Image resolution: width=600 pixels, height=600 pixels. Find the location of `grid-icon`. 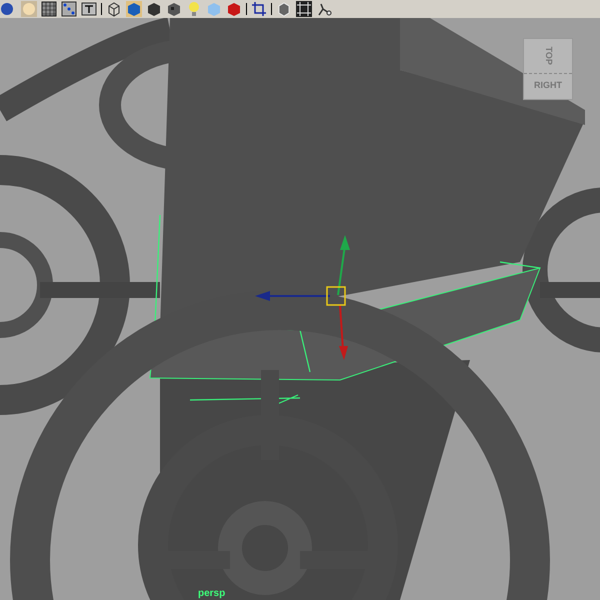

grid-icon is located at coordinates (49, 9).